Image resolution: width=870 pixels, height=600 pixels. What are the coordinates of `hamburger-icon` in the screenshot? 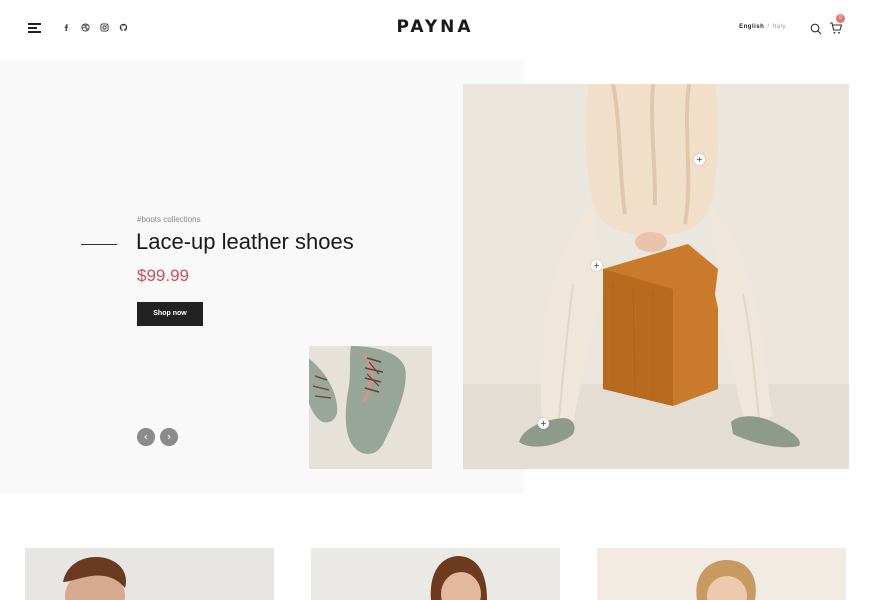 It's located at (35, 27).